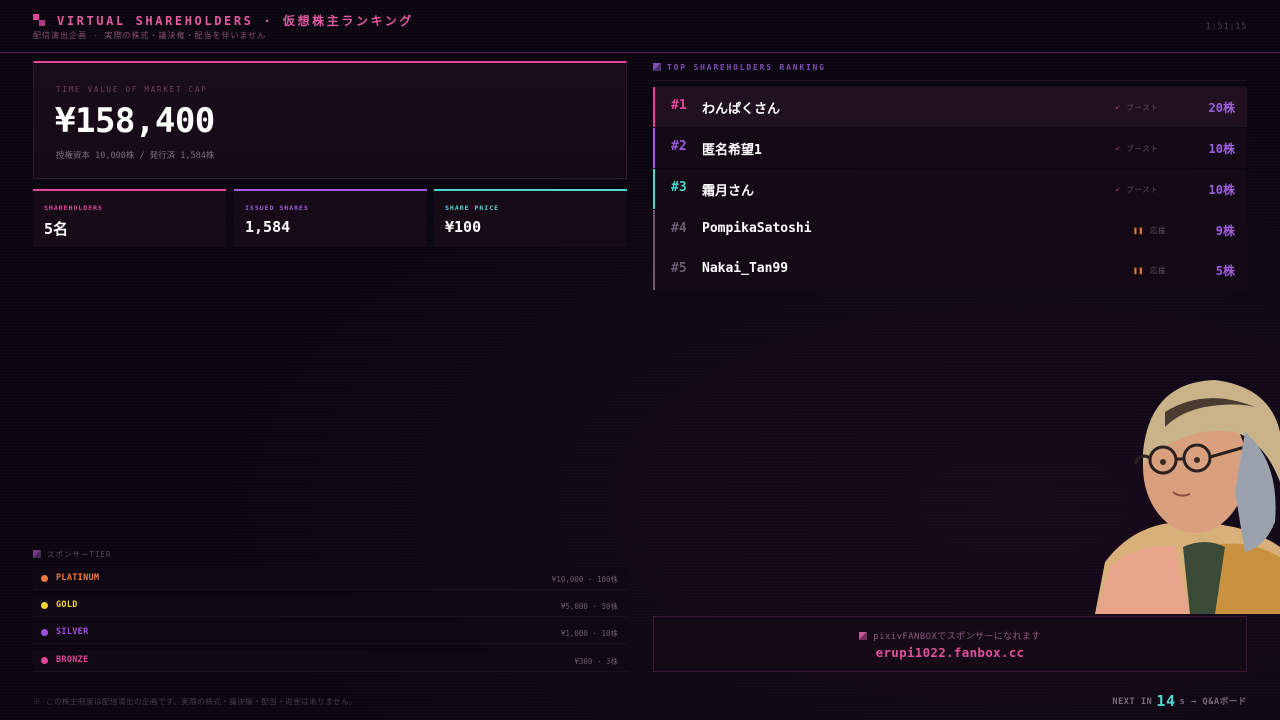 This screenshot has width=1280, height=720. I want to click on page-subtitle: 配信演出企画 - 実際の株式・議決権・配当を伴いません, so click(150, 35).